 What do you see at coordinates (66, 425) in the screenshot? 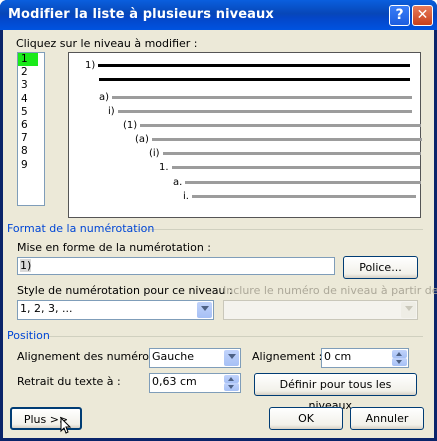
I see `cursor-icon` at bounding box center [66, 425].